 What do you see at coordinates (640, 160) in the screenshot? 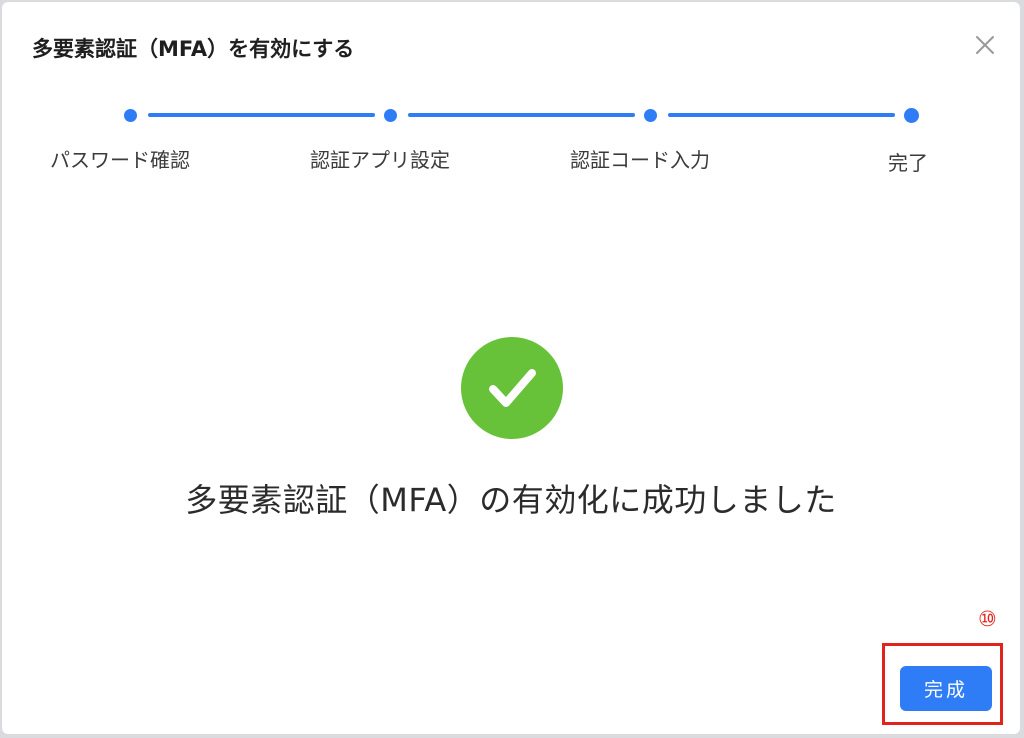
I see `step-label-auth-code: 認証コード入力` at bounding box center [640, 160].